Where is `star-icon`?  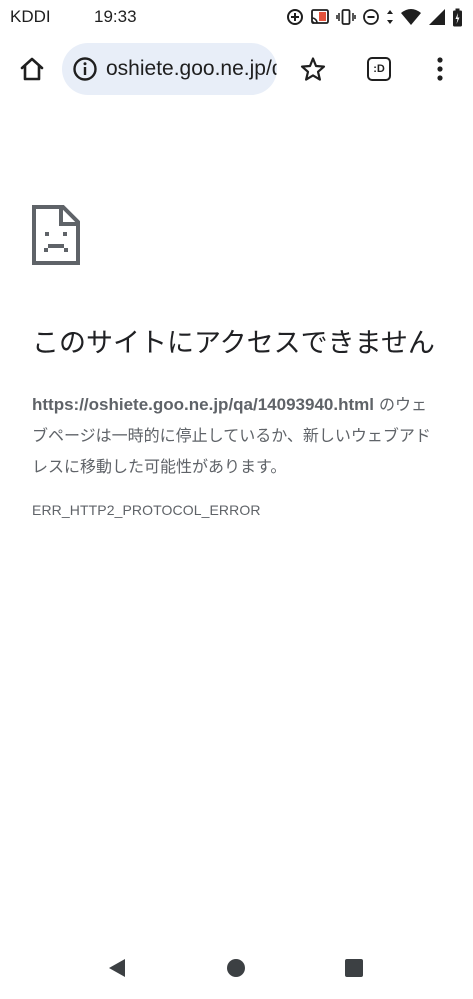
star-icon is located at coordinates (313, 69).